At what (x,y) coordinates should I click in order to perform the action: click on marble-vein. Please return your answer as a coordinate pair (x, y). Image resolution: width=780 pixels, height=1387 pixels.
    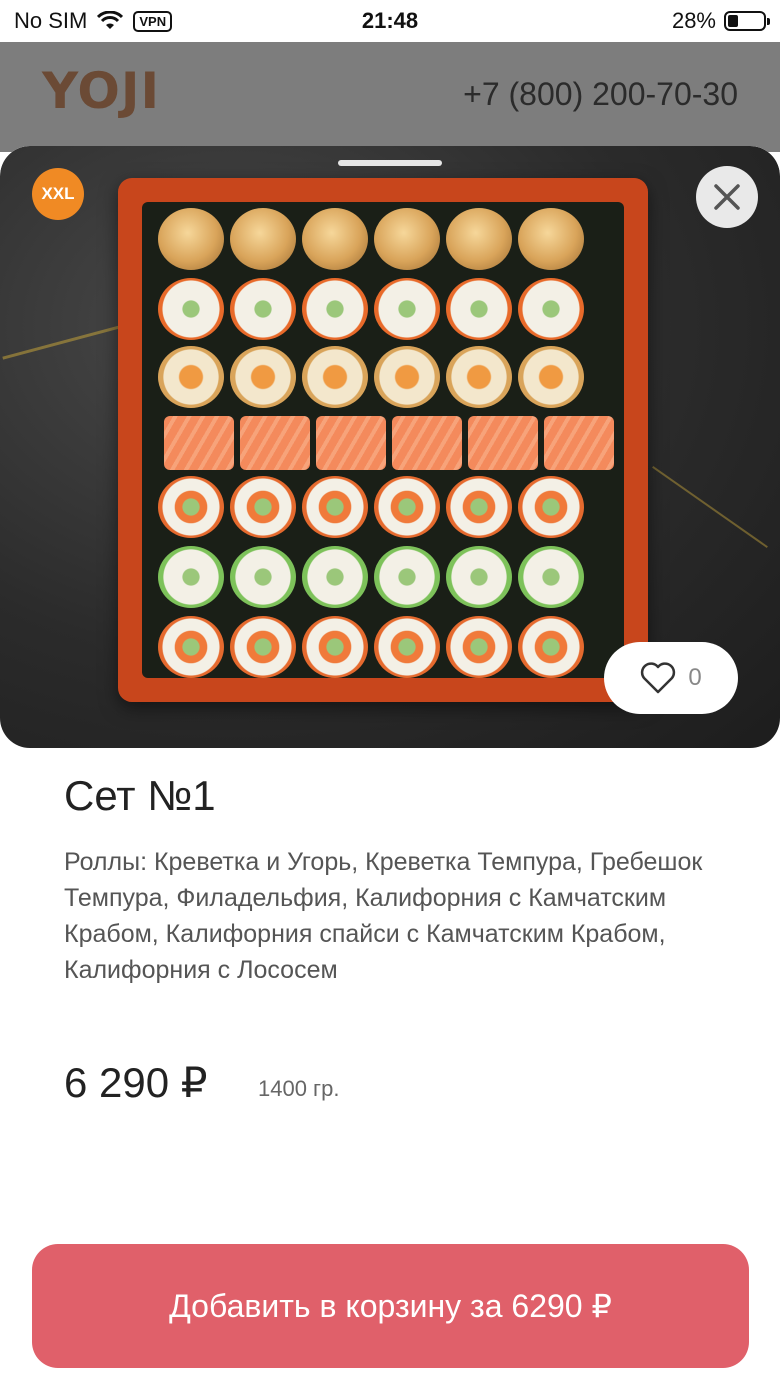
    Looking at the image, I should click on (710, 507).